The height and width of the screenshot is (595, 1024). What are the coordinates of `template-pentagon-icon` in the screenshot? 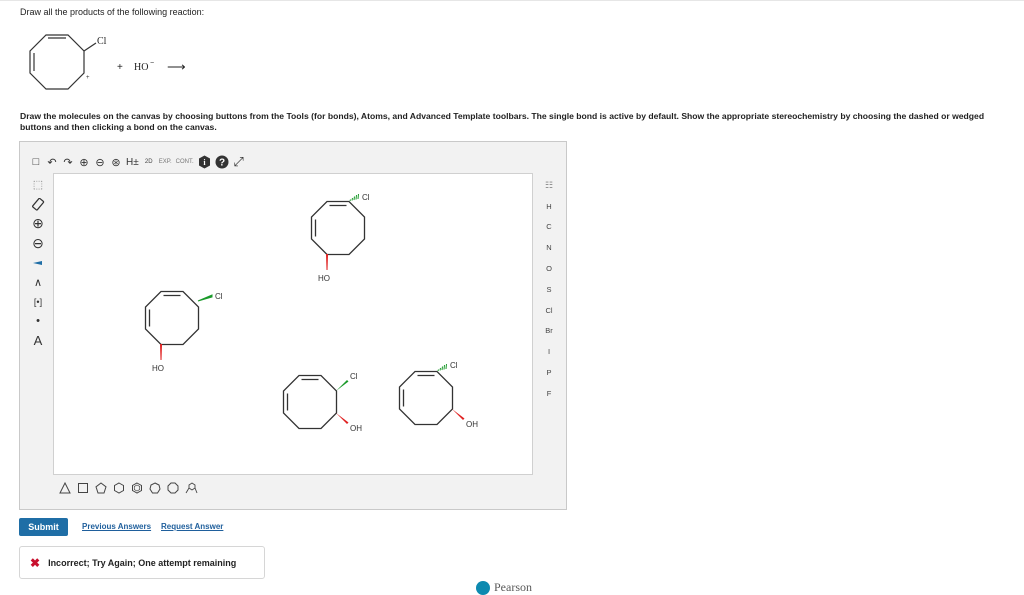 It's located at (101, 488).